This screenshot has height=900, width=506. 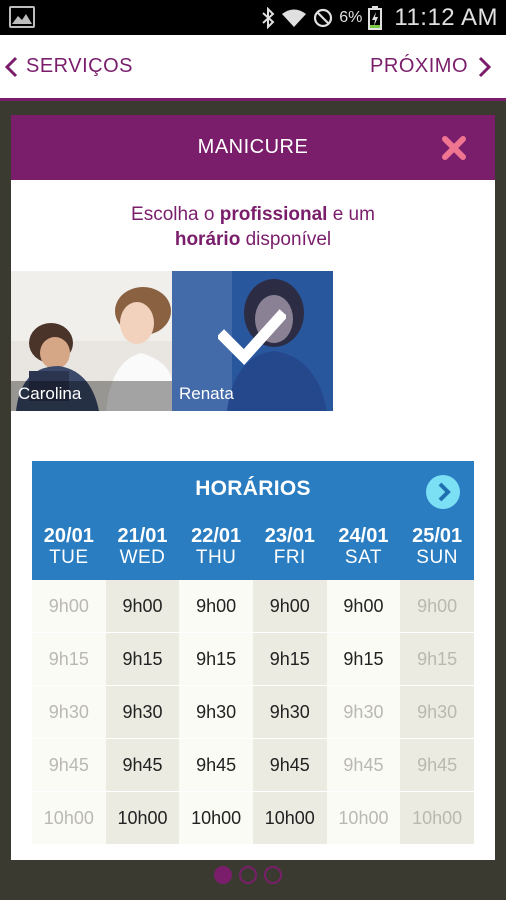 What do you see at coordinates (11, 66) in the screenshot?
I see `chevron-left-icon` at bounding box center [11, 66].